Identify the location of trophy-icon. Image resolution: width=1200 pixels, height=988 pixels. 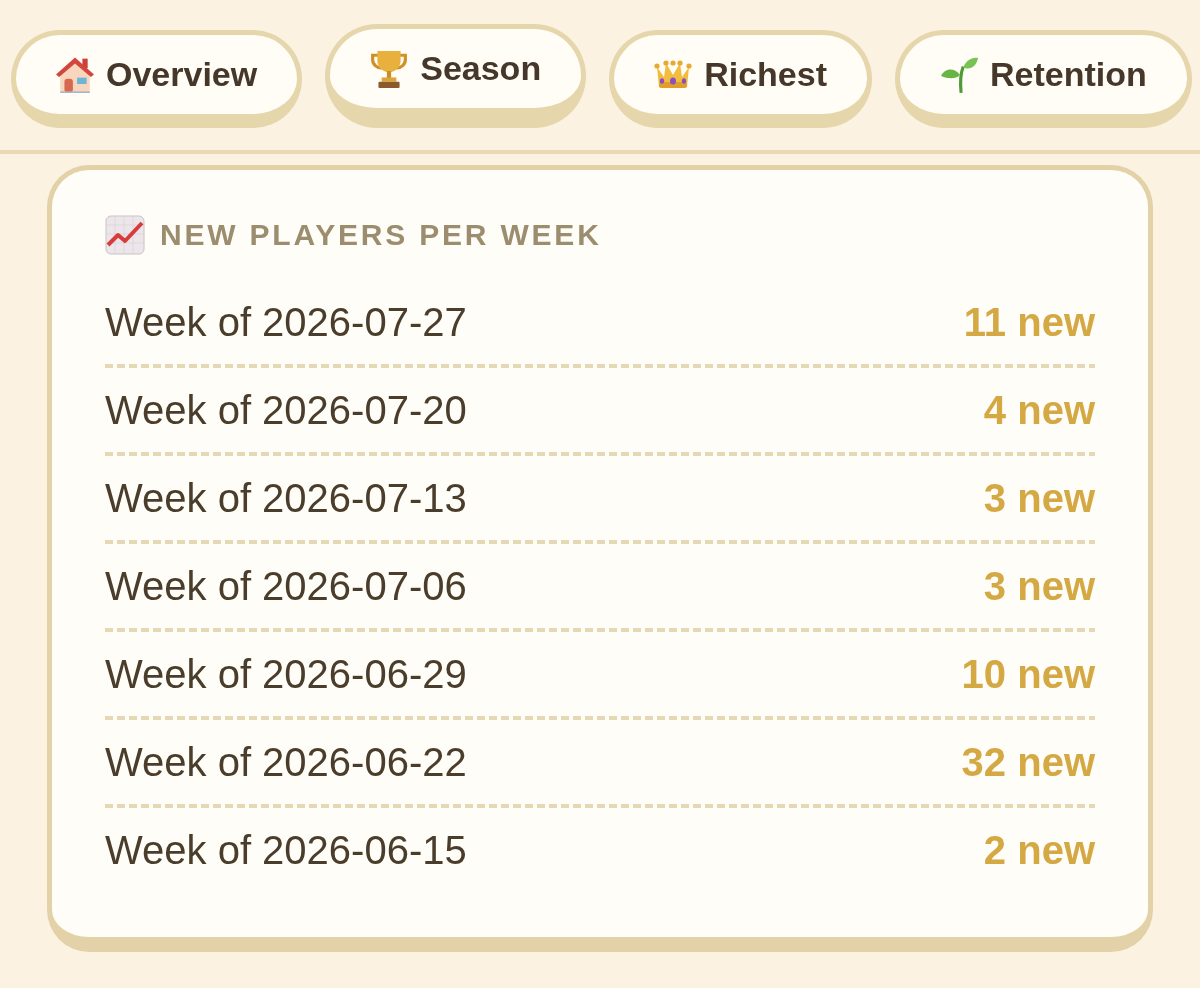
(389, 68).